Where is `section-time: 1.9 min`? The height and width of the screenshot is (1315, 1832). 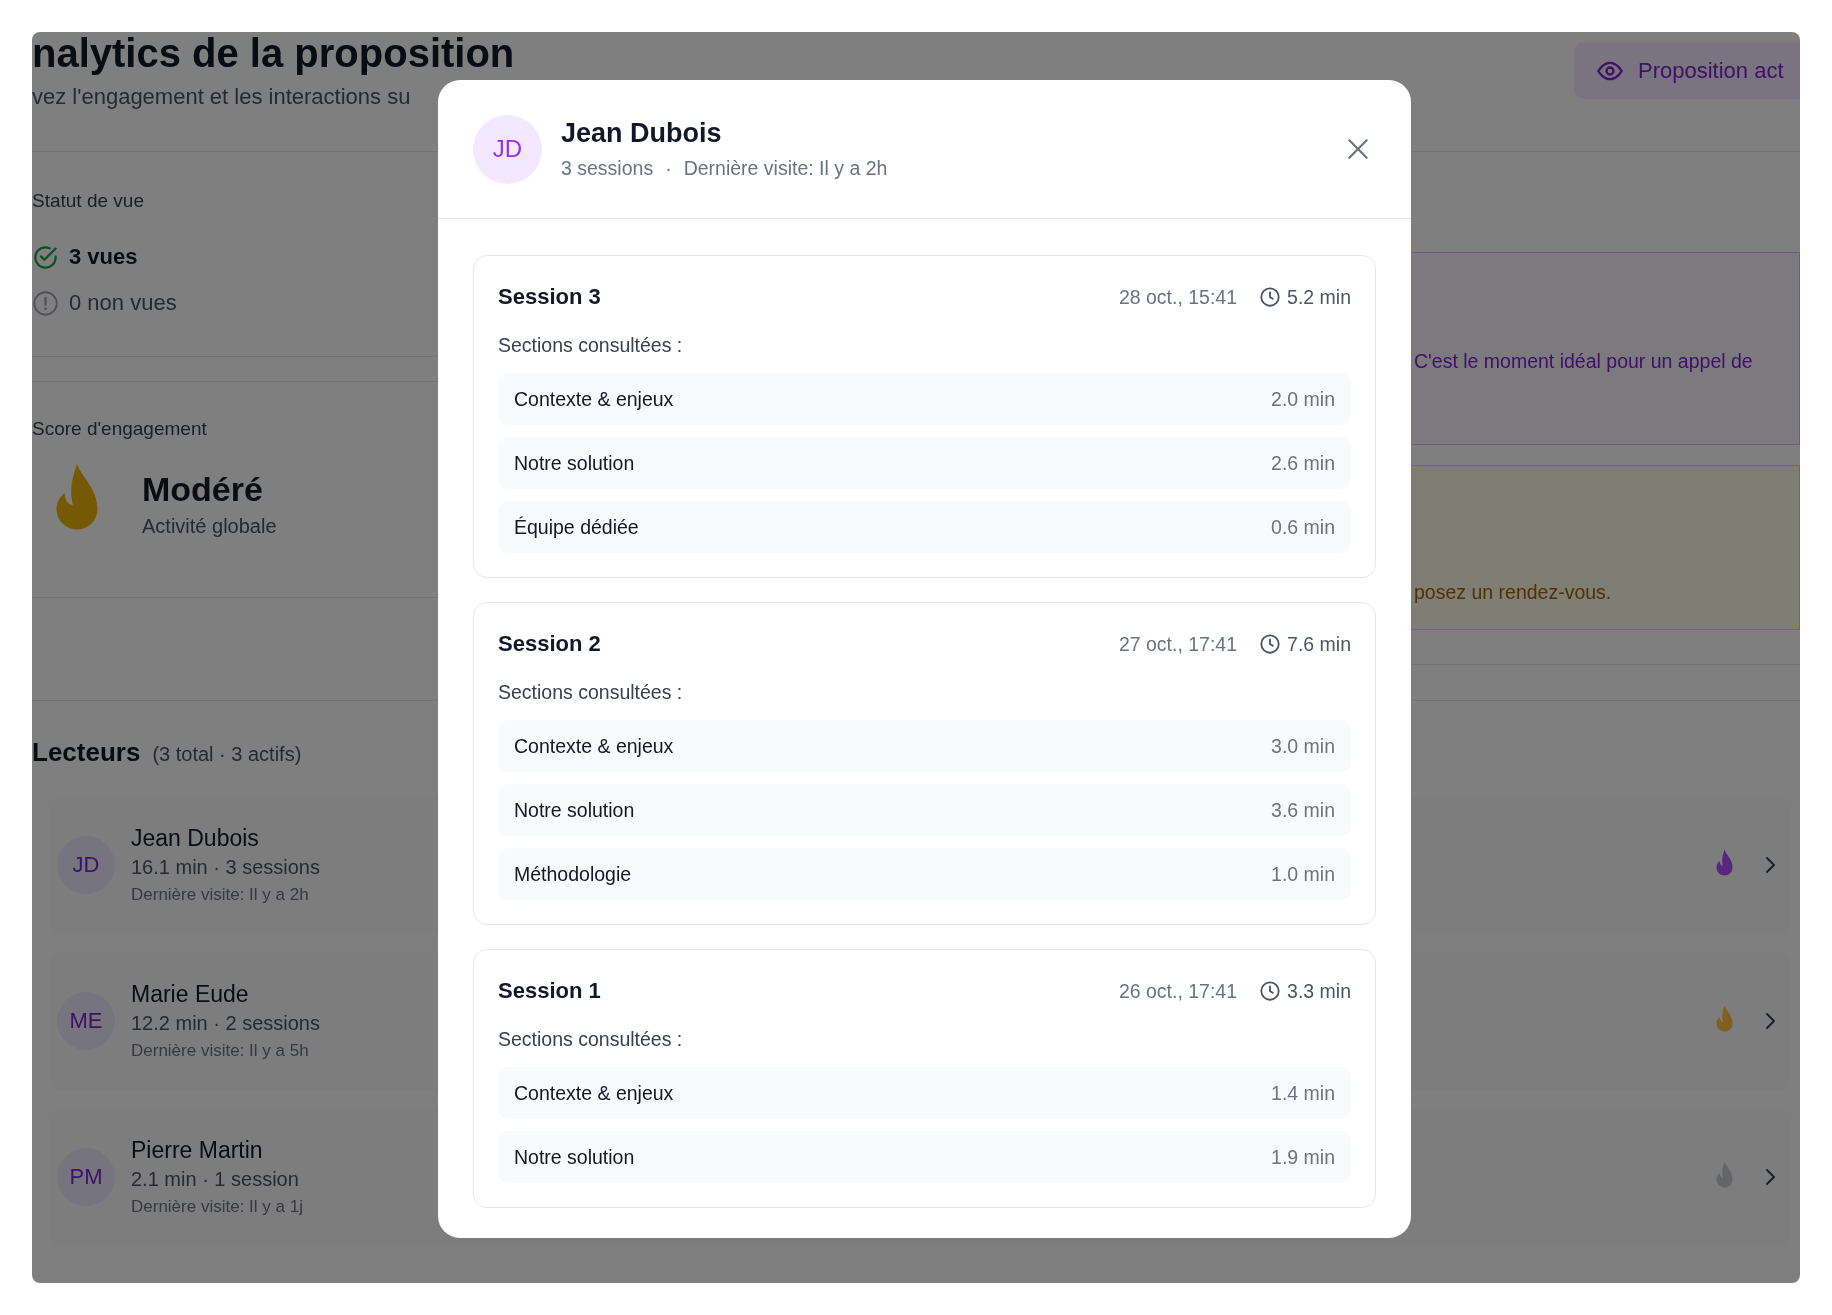 section-time: 1.9 min is located at coordinates (1303, 1157).